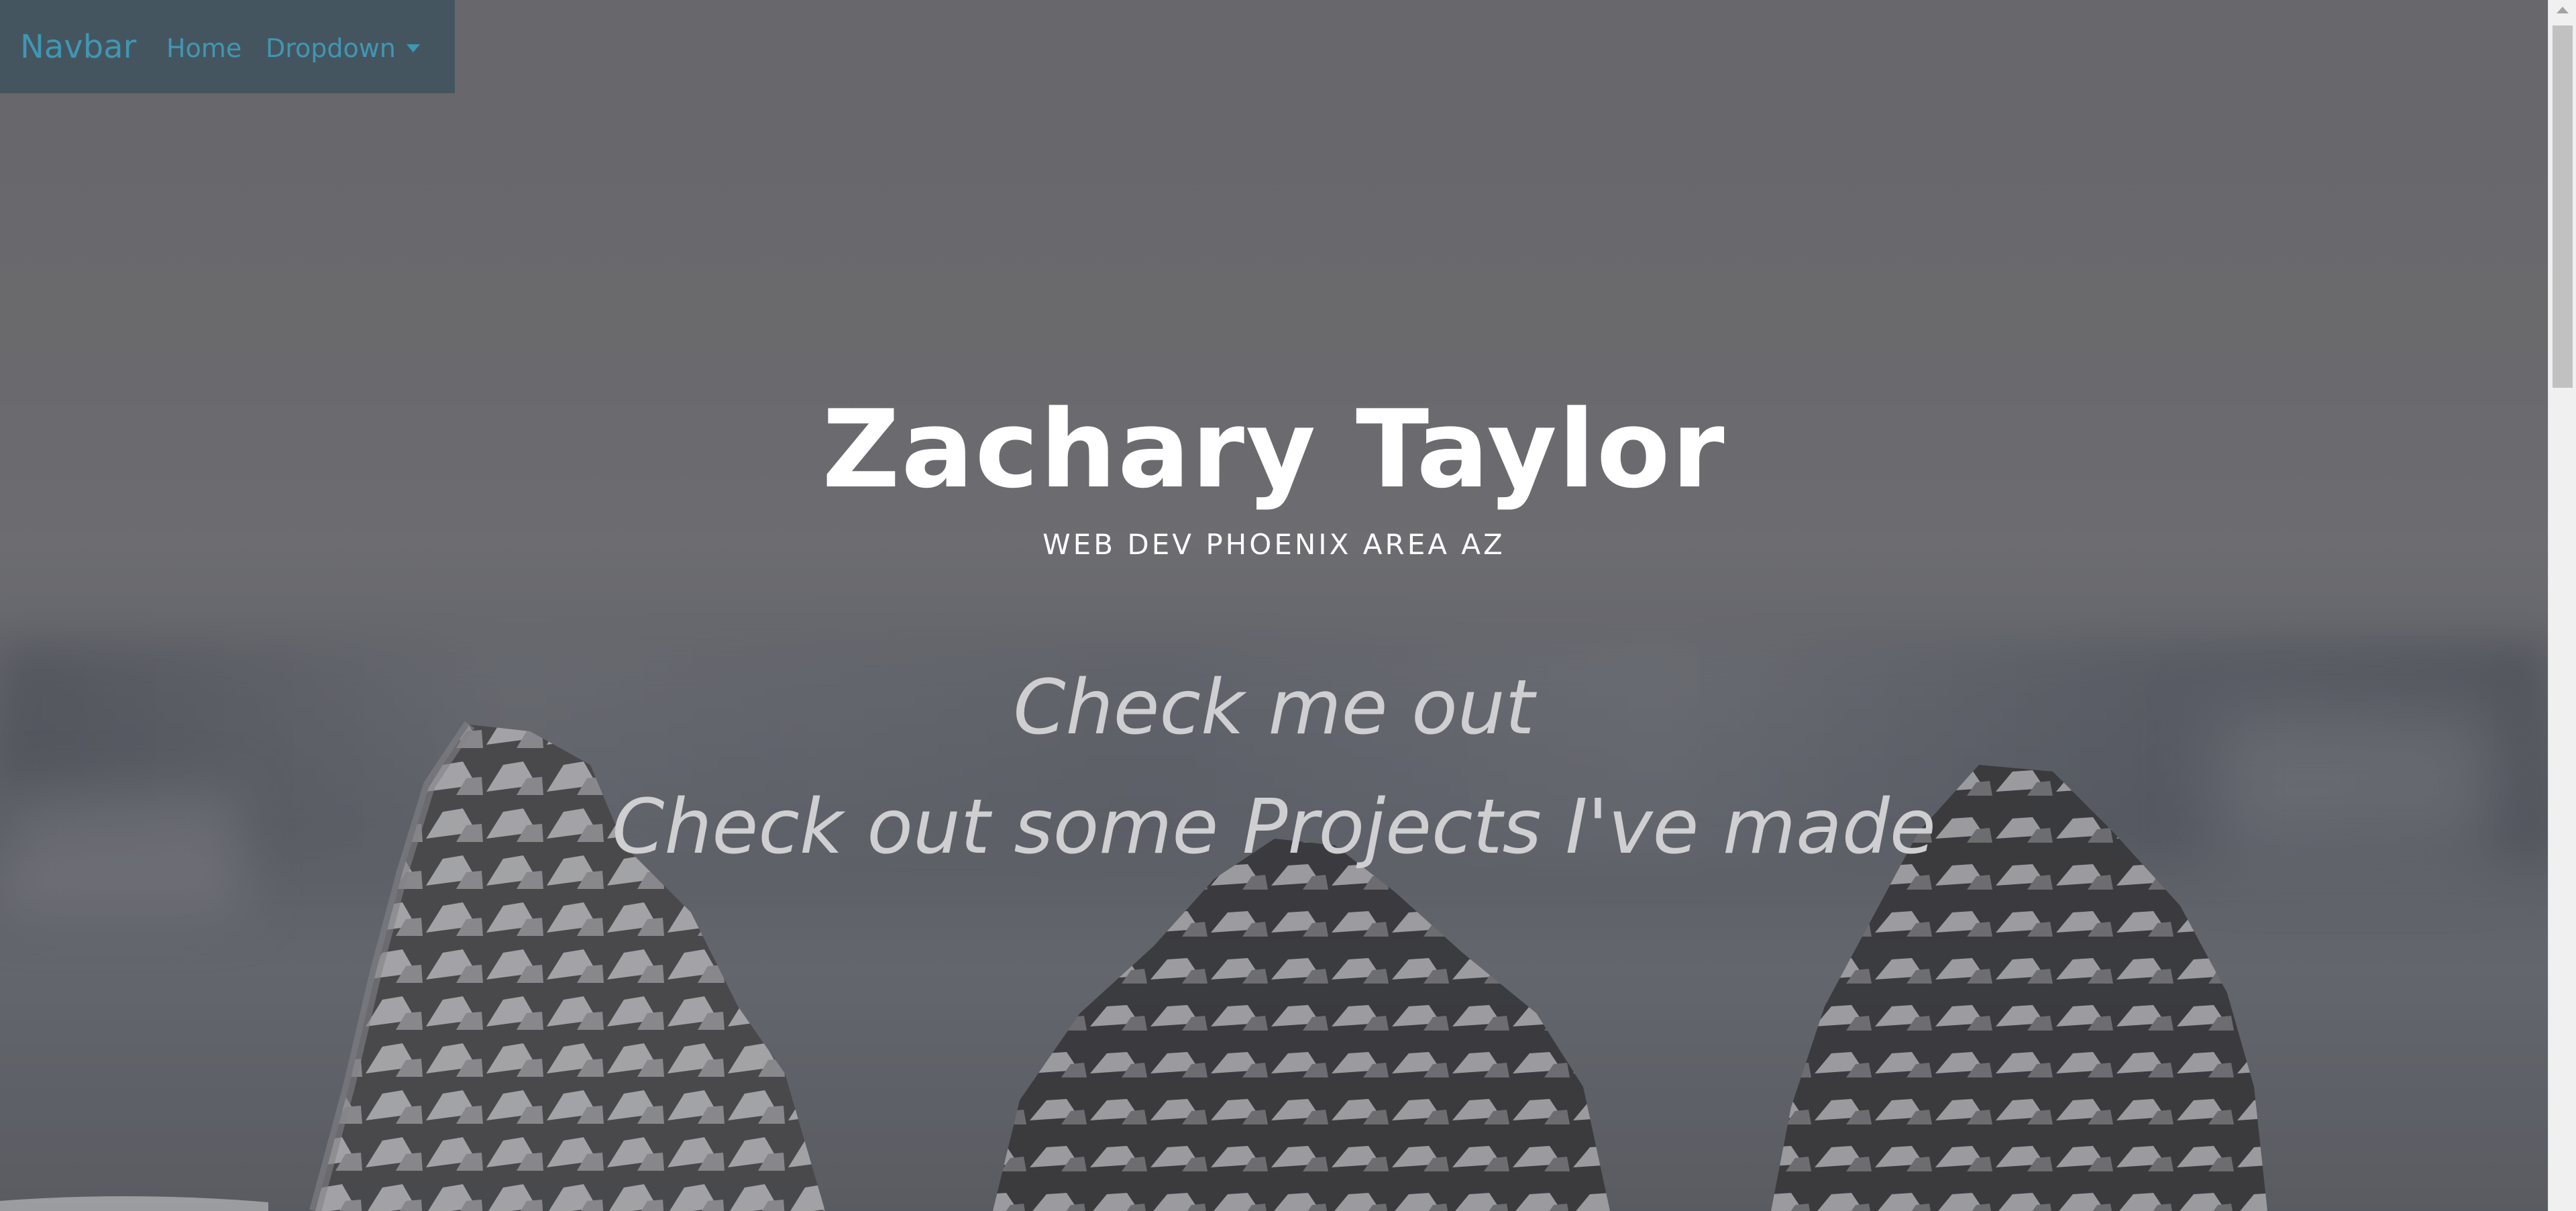 Image resolution: width=2576 pixels, height=1211 pixels. What do you see at coordinates (1274, 449) in the screenshot?
I see `hero-title: Zachary Taylor` at bounding box center [1274, 449].